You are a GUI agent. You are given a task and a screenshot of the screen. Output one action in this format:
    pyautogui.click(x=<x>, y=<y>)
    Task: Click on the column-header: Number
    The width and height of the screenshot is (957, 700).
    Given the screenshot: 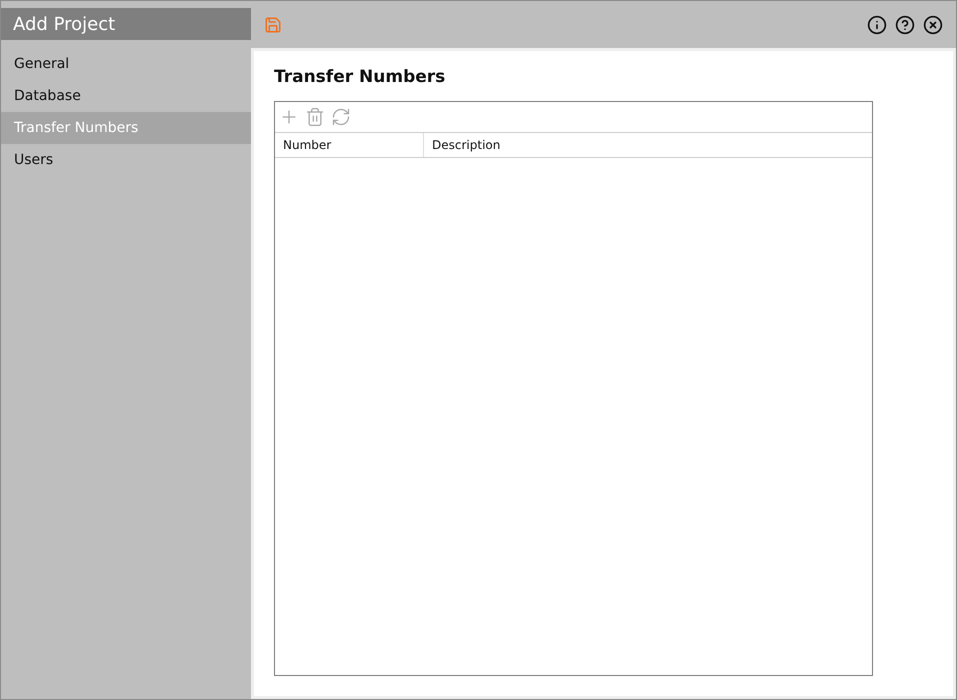 What is the action you would take?
    pyautogui.click(x=349, y=145)
    